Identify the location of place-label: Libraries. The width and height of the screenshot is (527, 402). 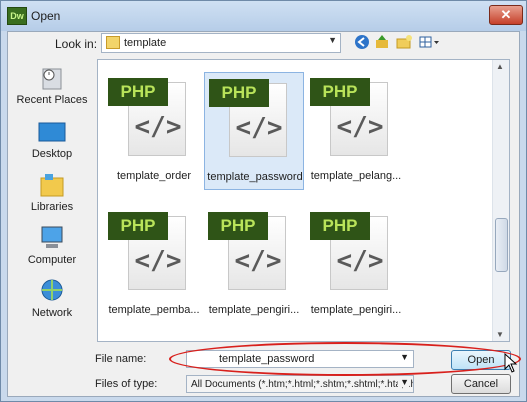
(52, 207).